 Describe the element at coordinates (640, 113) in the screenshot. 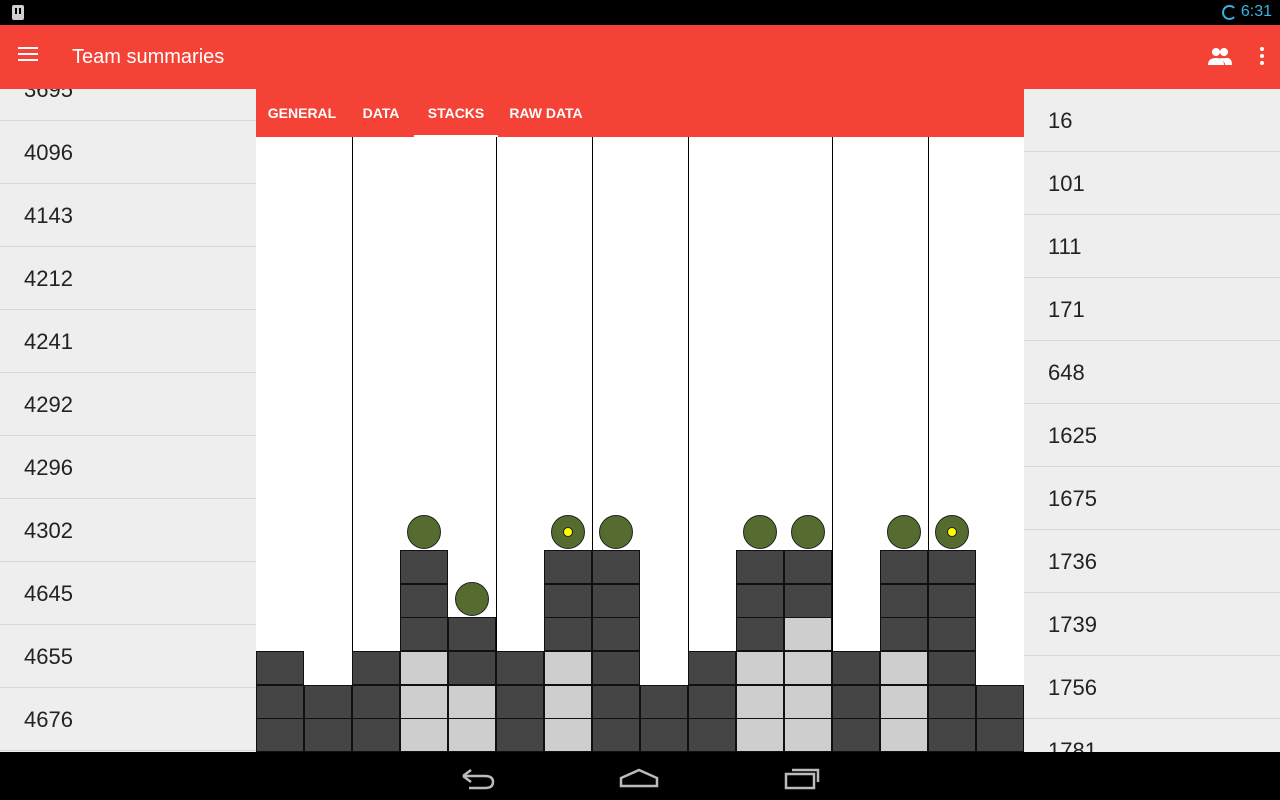

I see `tab-bar: GENERAL DATA STACKS RAW DATA` at that location.